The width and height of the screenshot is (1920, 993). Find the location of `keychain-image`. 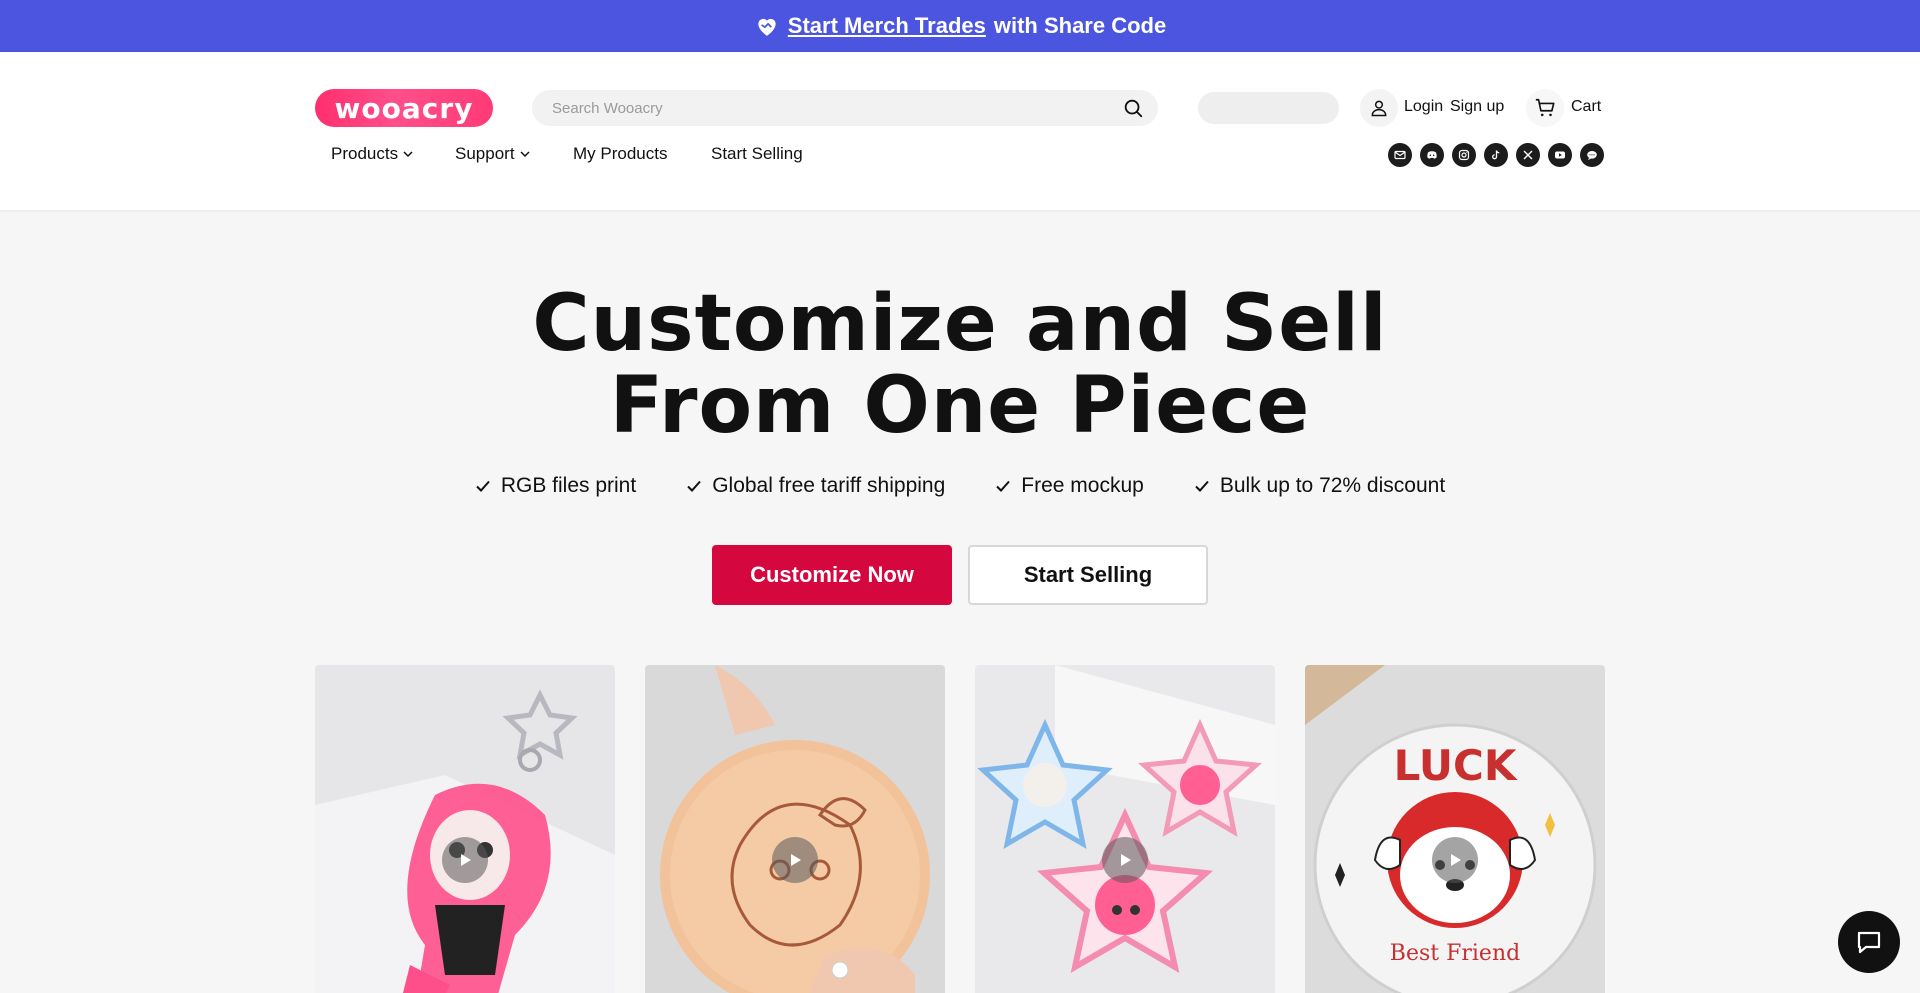

keychain-image is located at coordinates (465, 829).